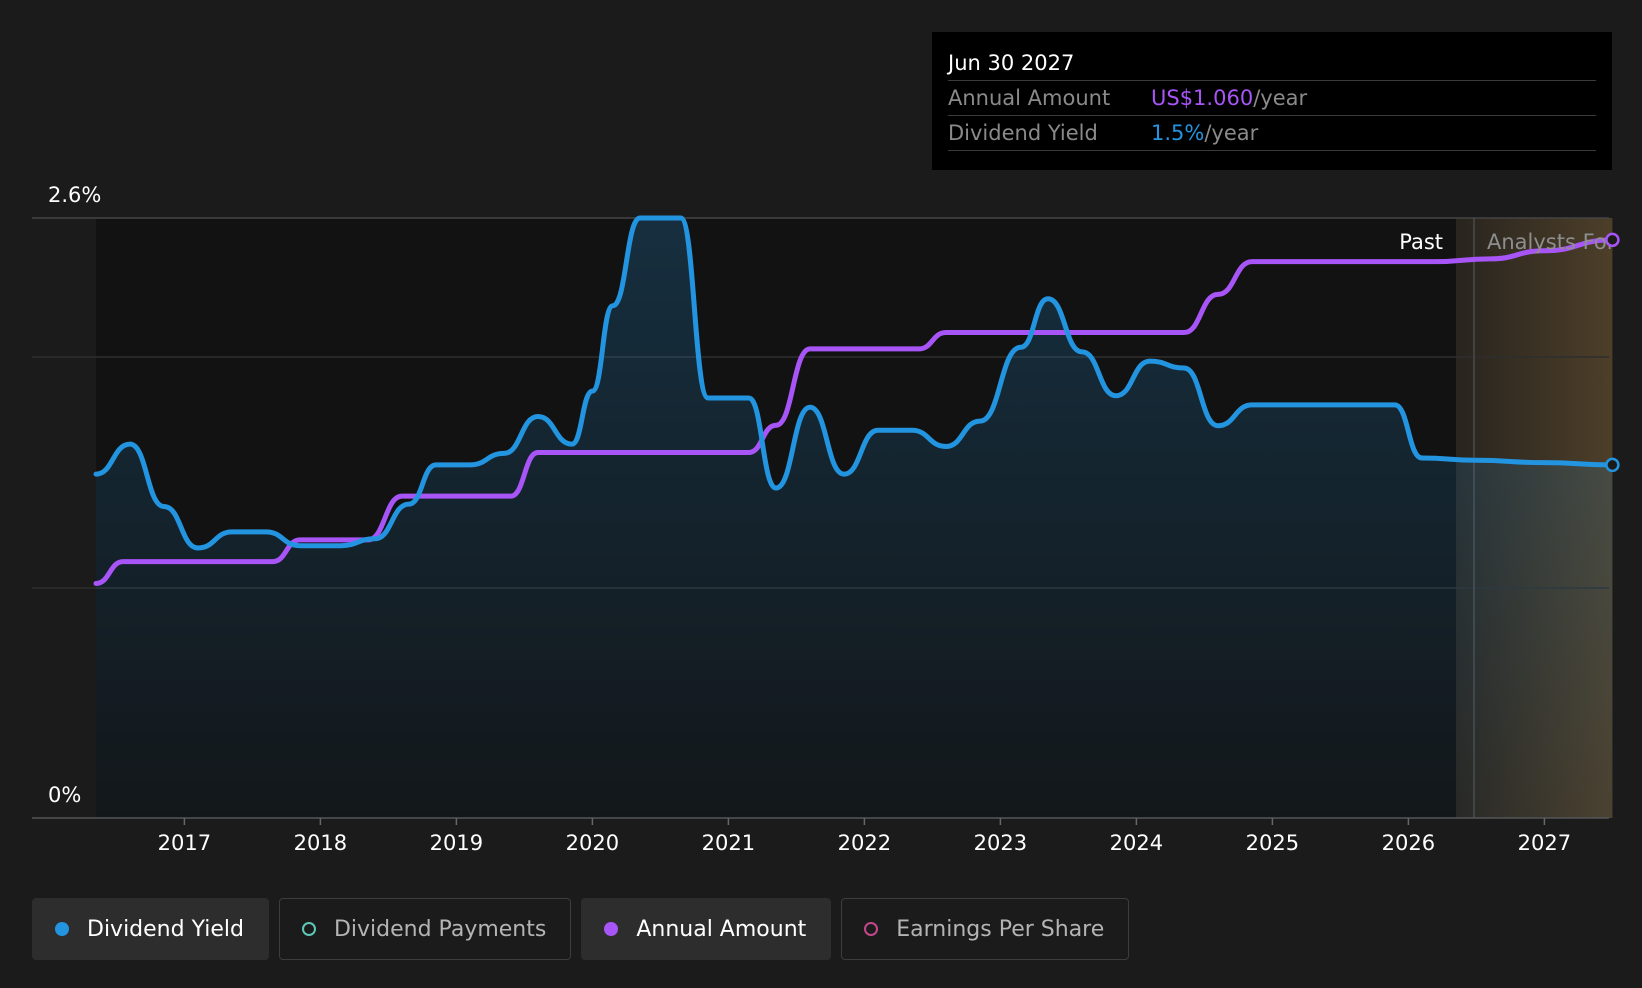  I want to click on x-tick-label: 2027, so click(1544, 843).